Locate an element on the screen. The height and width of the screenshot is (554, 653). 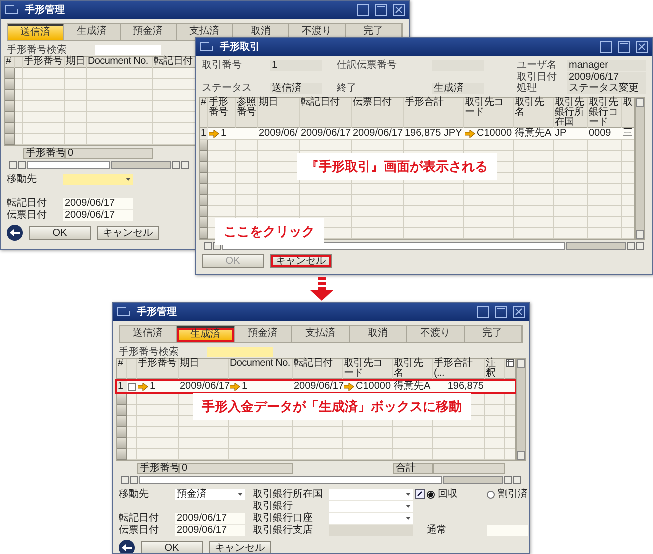
tab: 取消 is located at coordinates (379, 334).